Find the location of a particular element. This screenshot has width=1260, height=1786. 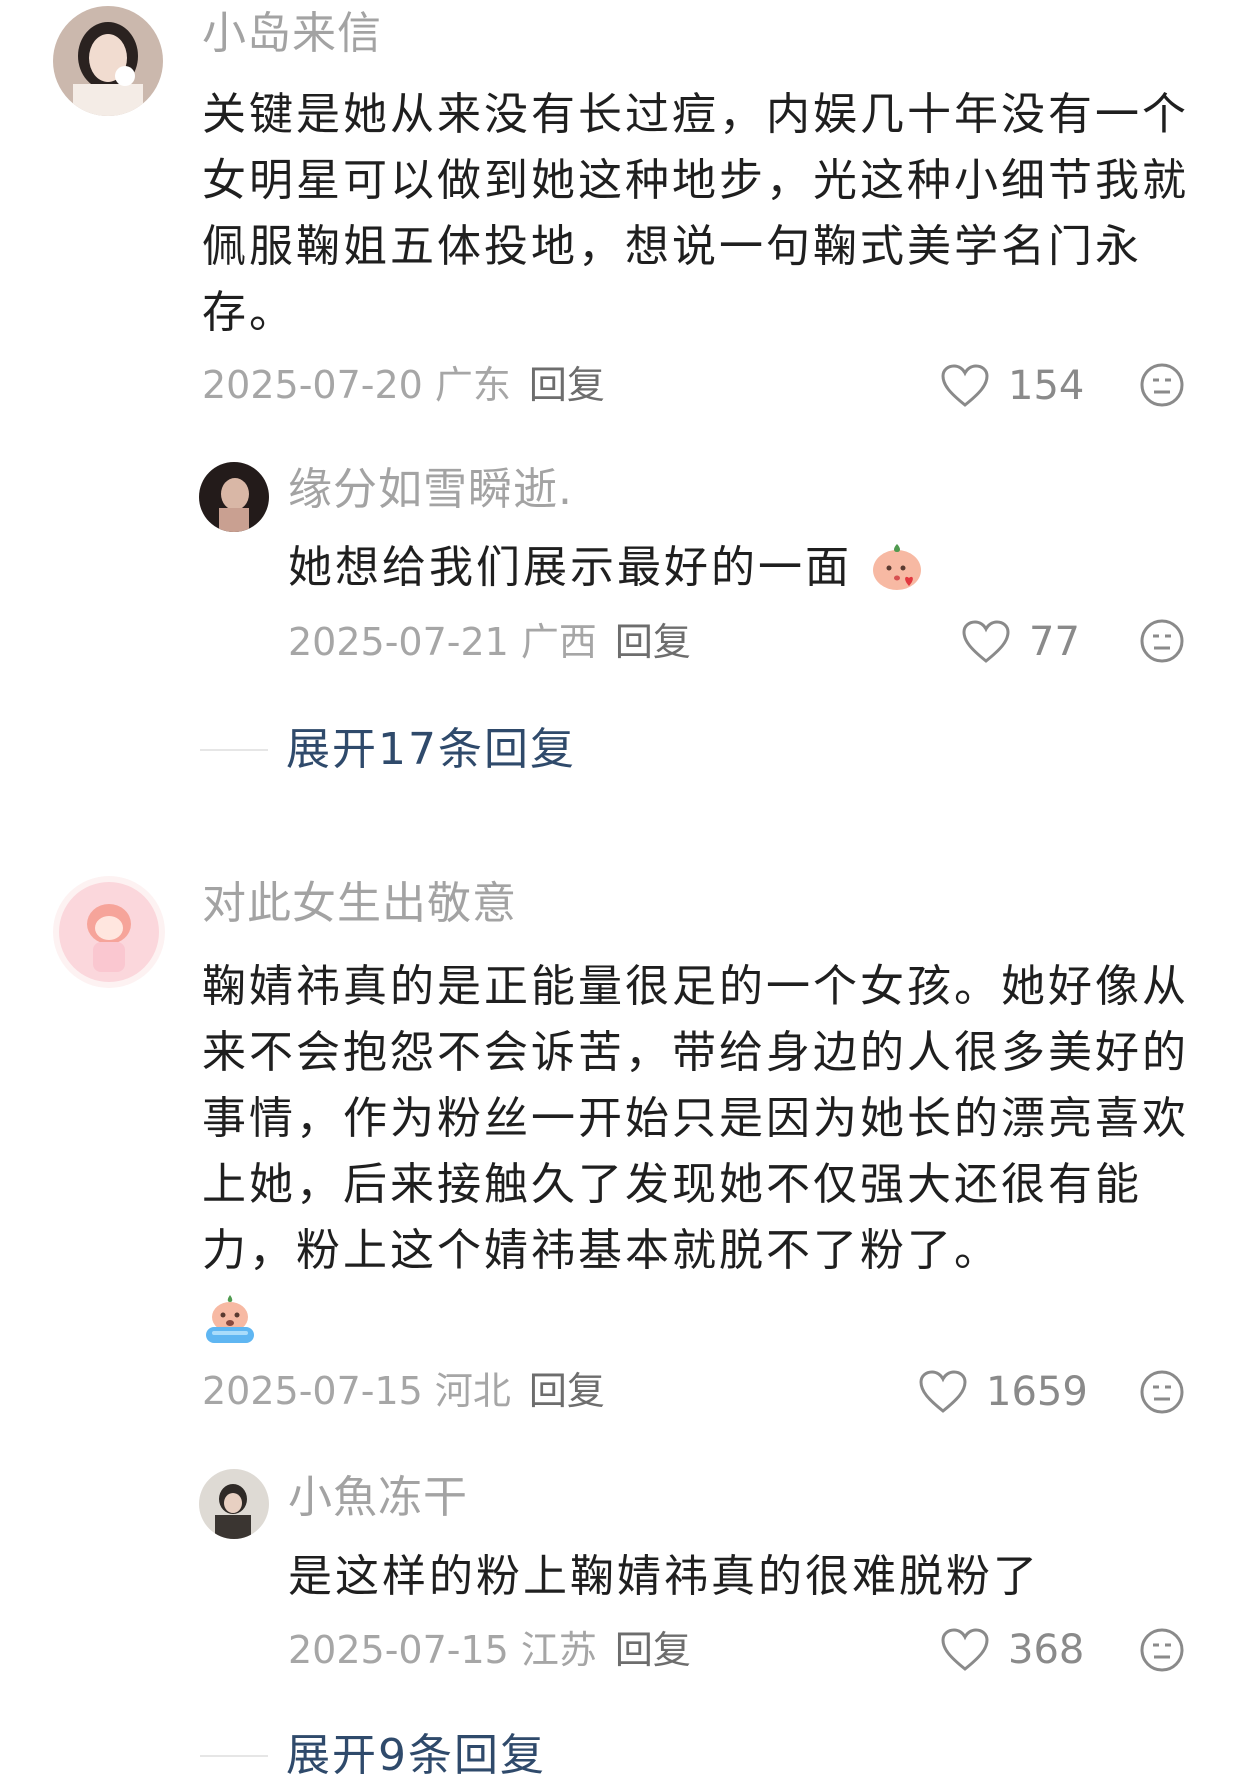

like-button: 368 is located at coordinates (1012, 1650).